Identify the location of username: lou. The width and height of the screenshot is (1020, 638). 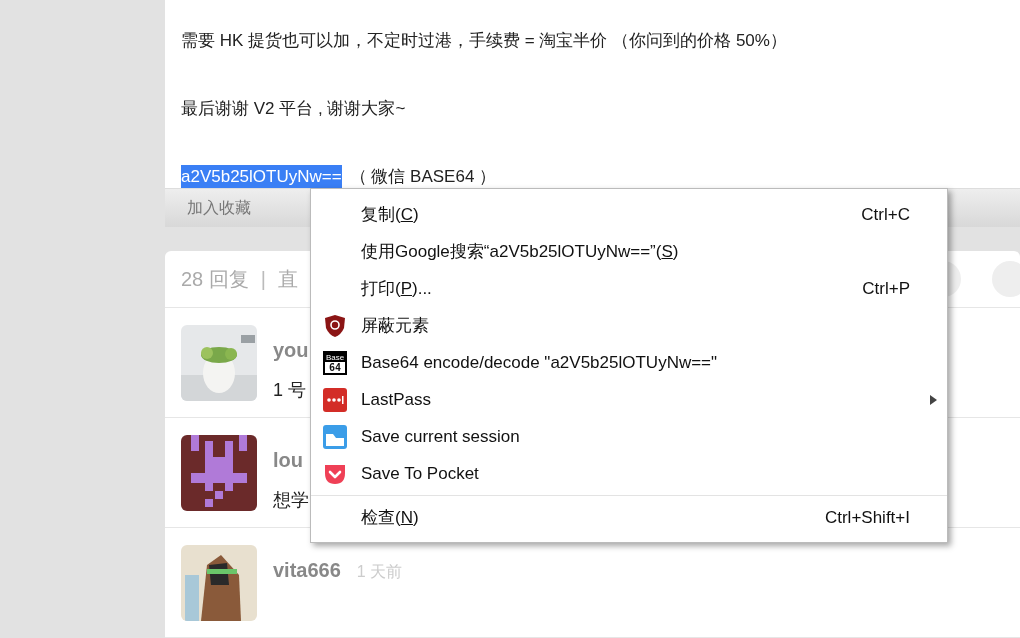
(288, 460).